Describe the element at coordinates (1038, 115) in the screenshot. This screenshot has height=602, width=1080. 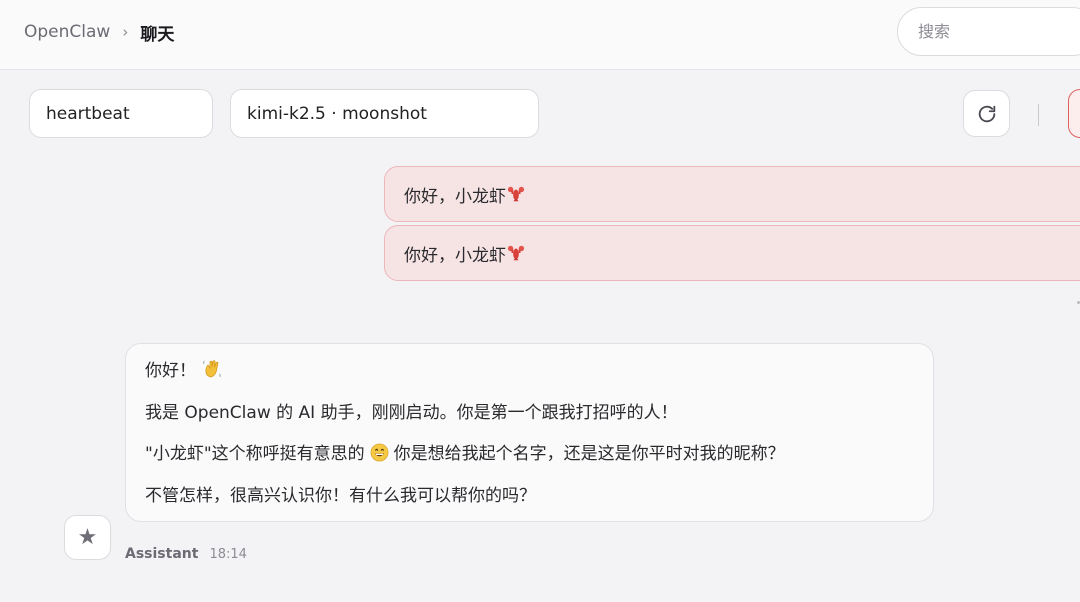
I see `toolbar-divider` at that location.